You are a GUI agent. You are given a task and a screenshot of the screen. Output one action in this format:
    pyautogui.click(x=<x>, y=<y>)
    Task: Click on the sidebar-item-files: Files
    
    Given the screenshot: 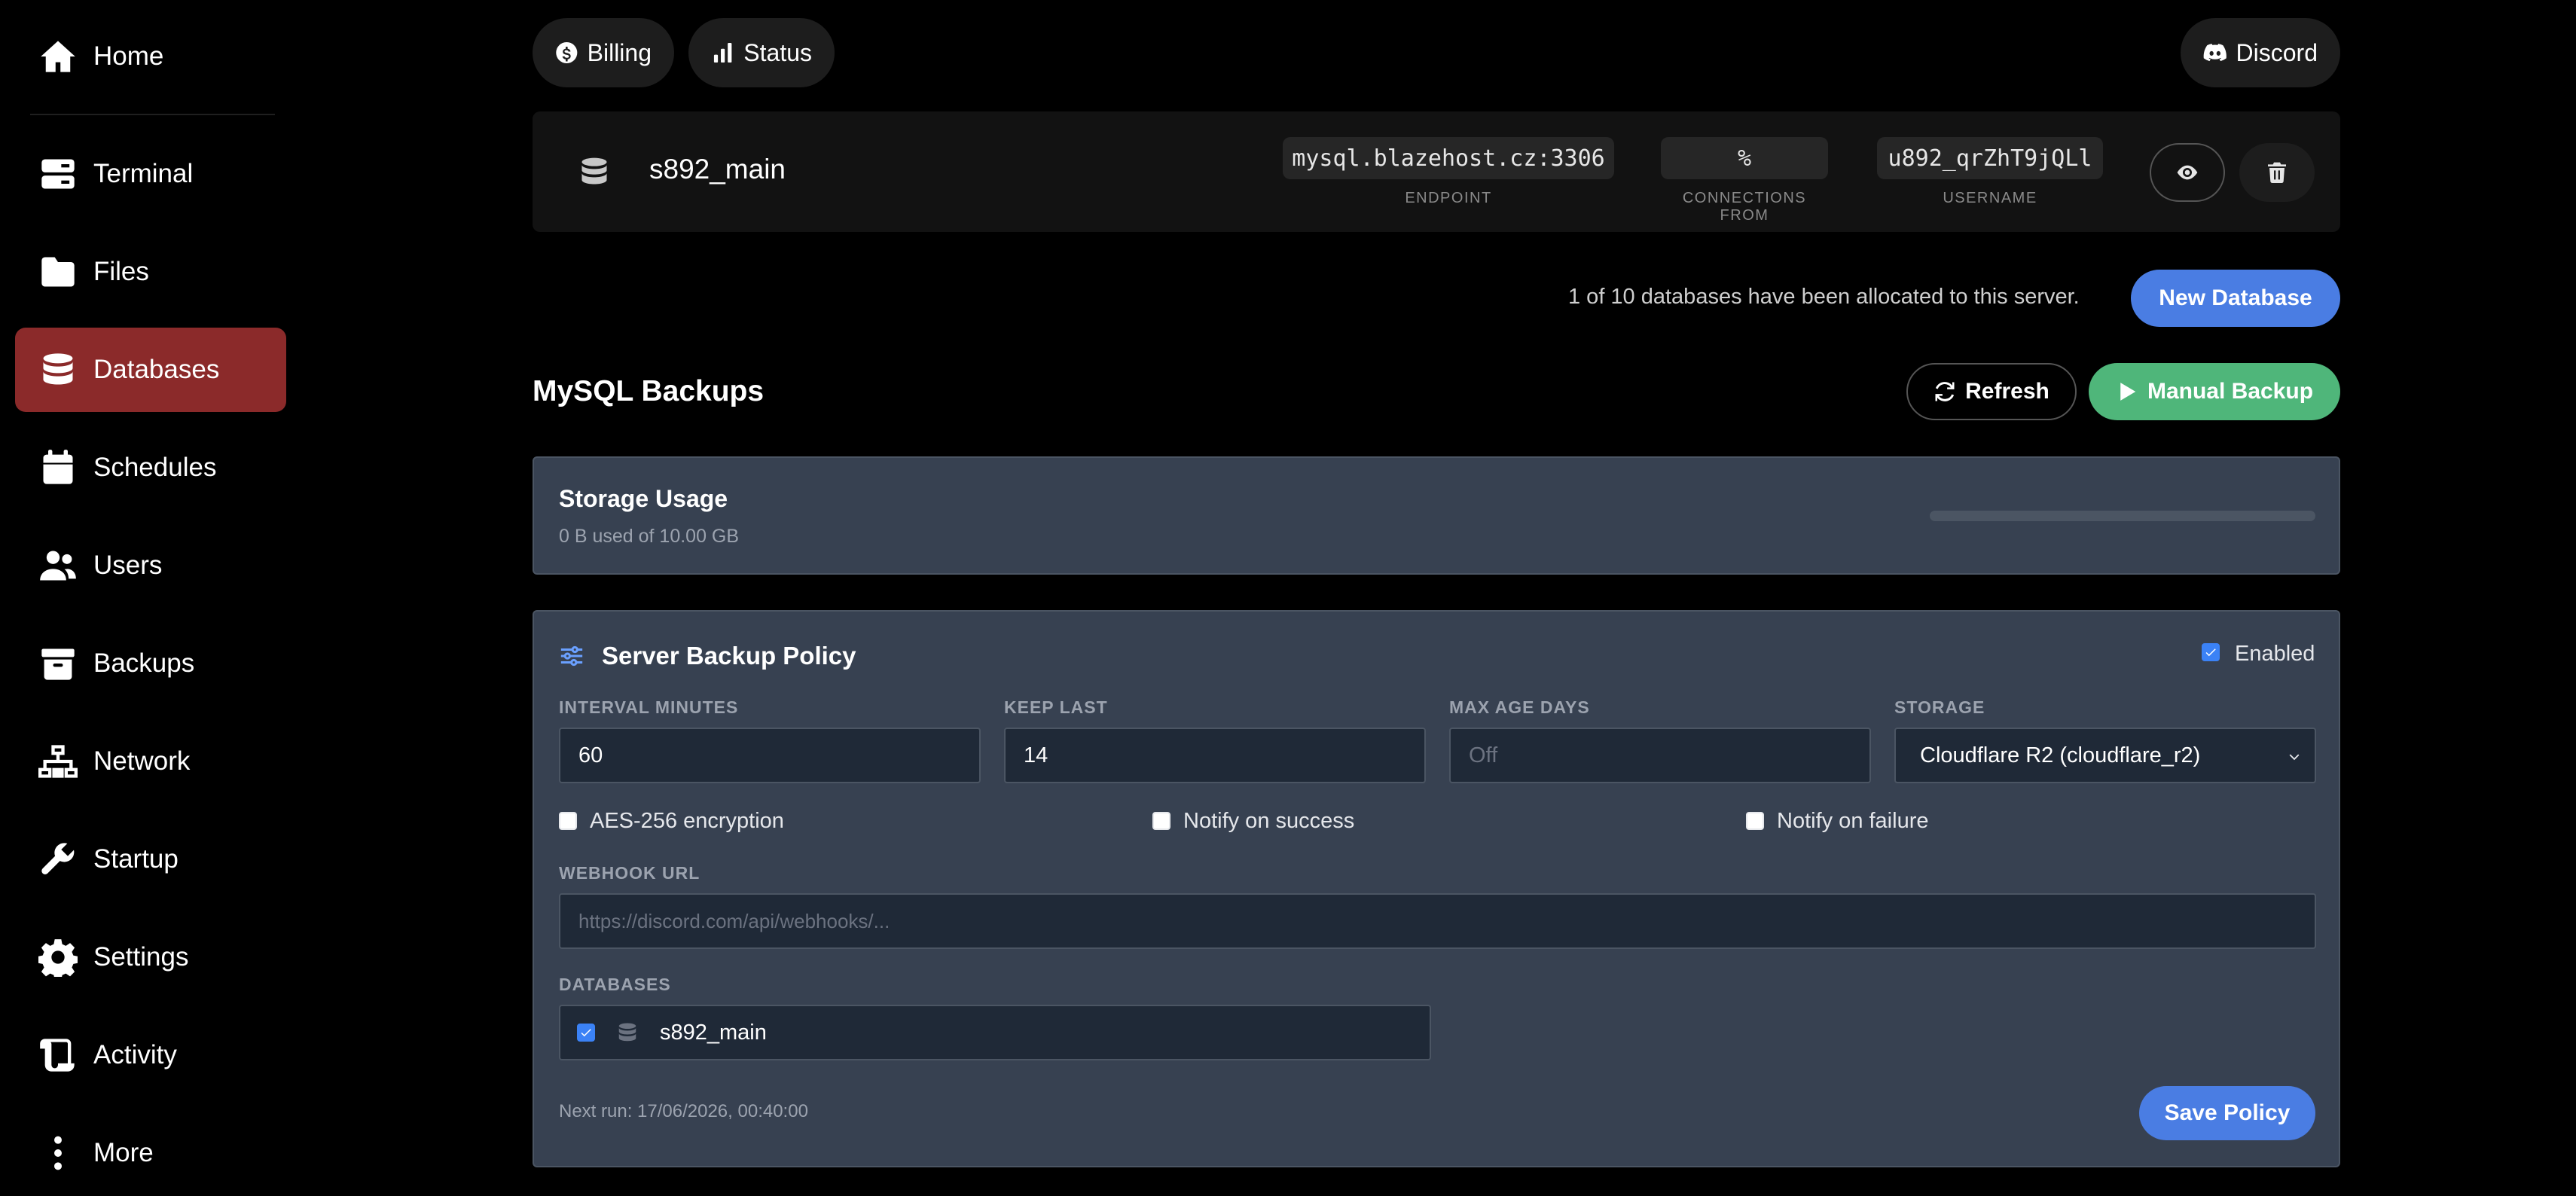 What is the action you would take?
    pyautogui.click(x=150, y=272)
    